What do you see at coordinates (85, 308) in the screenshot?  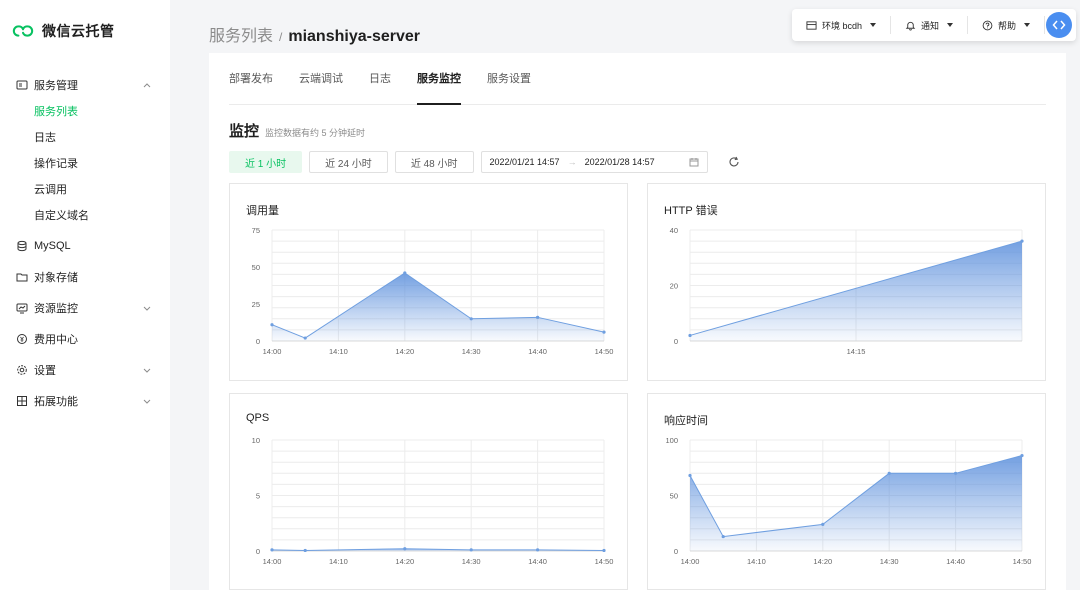 I see `sidebar-item-resource-monitor: 资源监控` at bounding box center [85, 308].